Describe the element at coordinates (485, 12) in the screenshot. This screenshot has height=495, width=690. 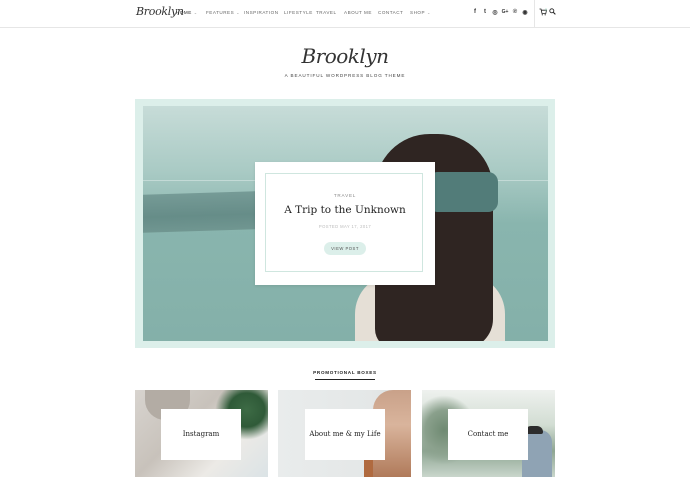
I see `twitter-icon: t` at that location.